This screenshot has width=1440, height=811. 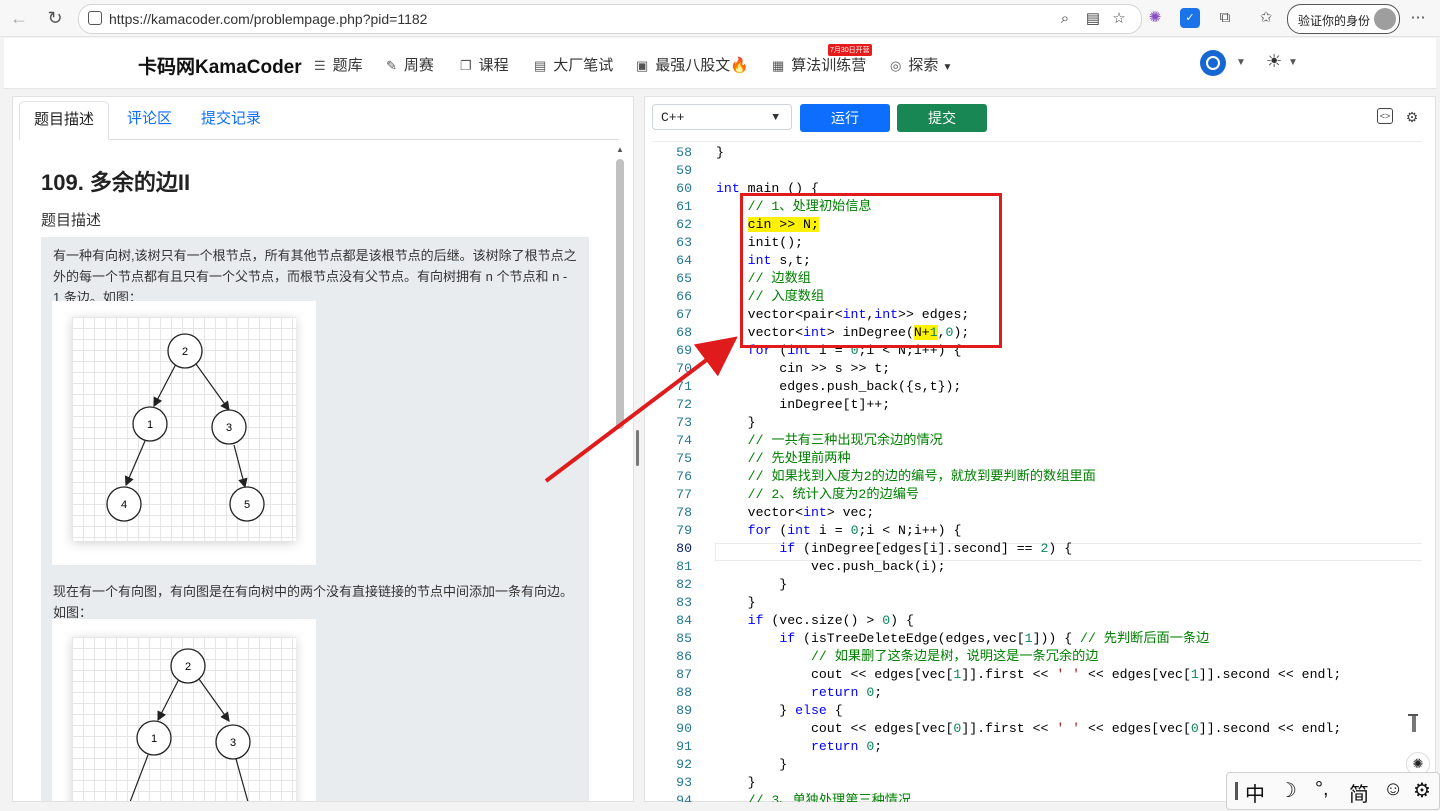 I want to click on line-number: 64, so click(x=684, y=260).